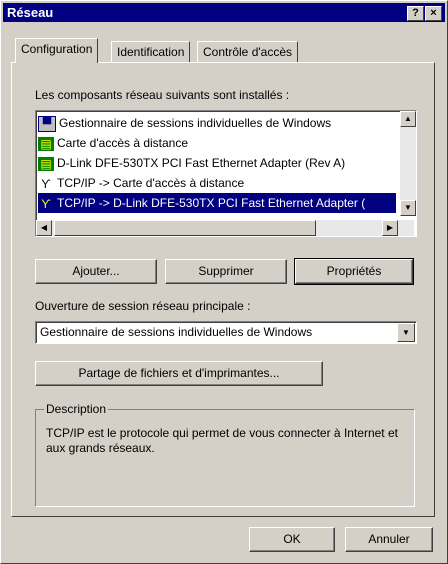 Image resolution: width=448 pixels, height=564 pixels. What do you see at coordinates (354, 271) in the screenshot?
I see `properties-button: Propriétés` at bounding box center [354, 271].